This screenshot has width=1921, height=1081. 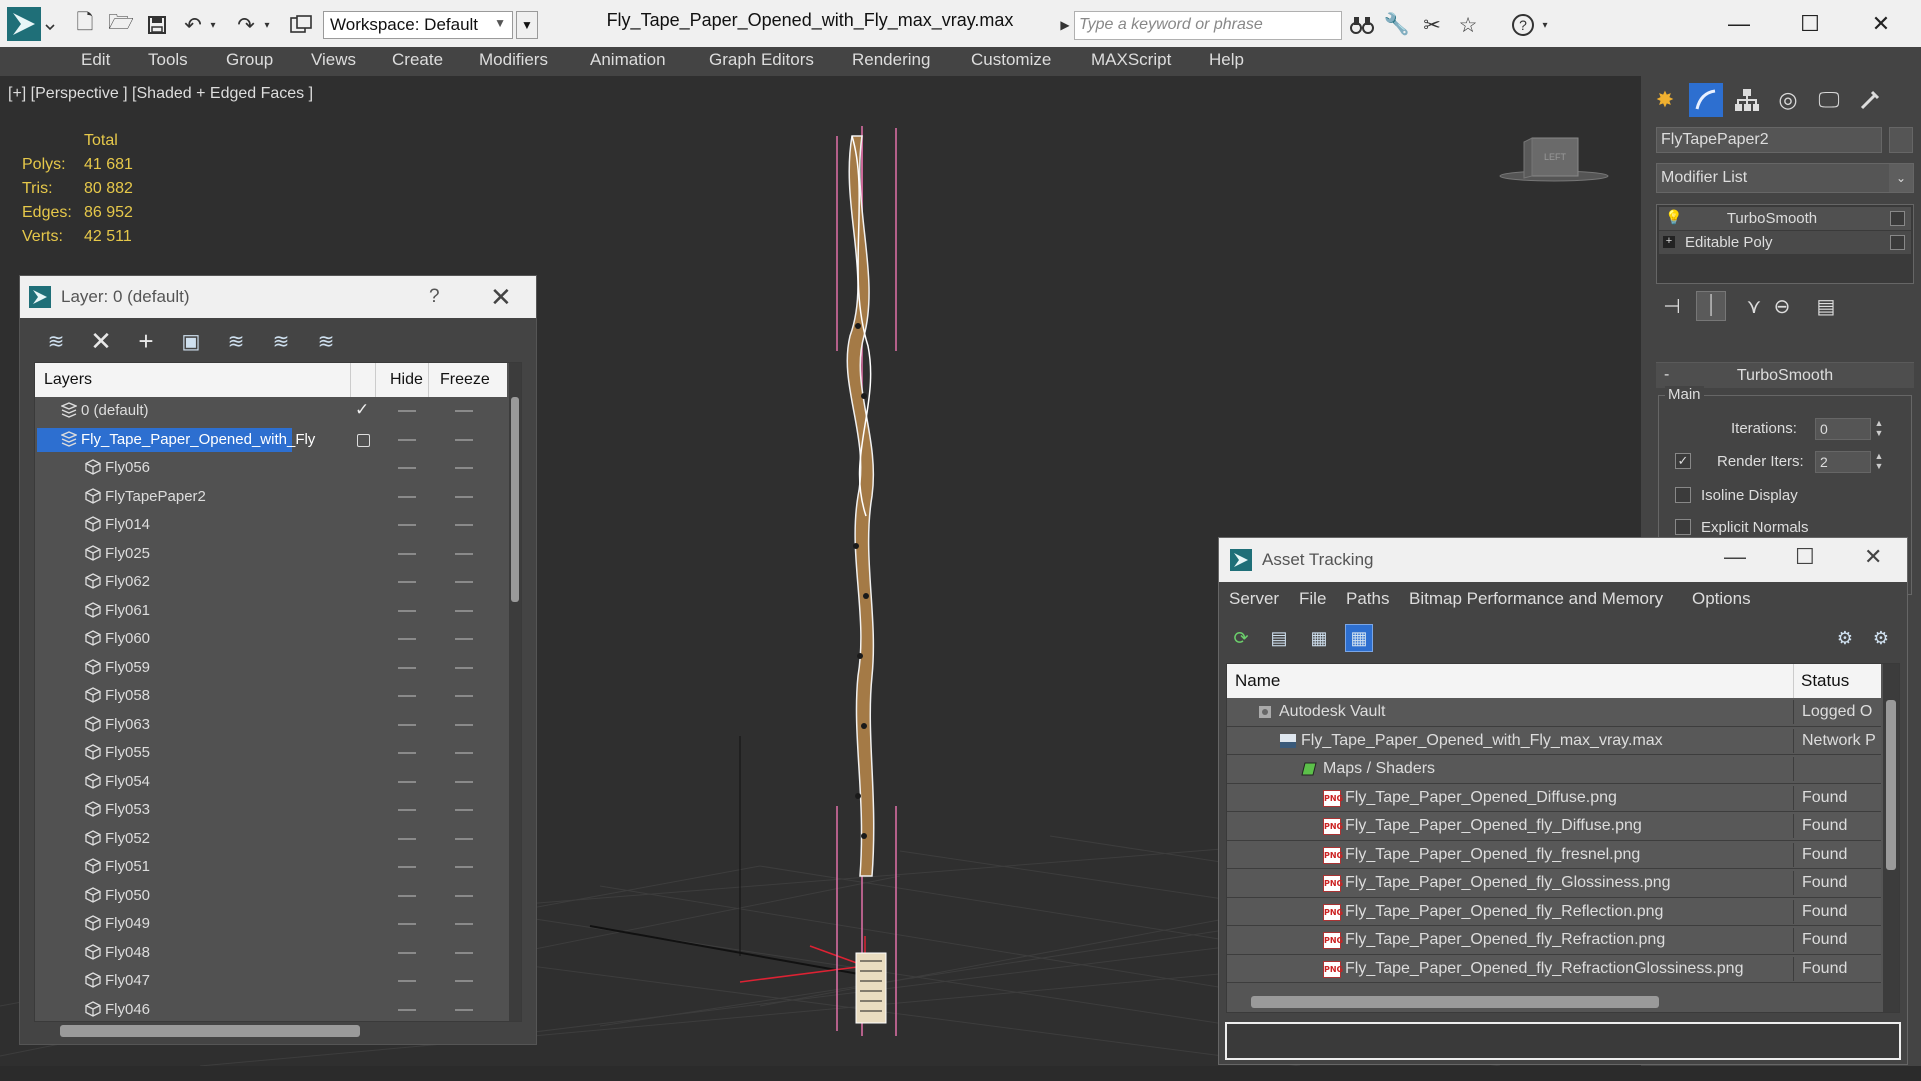 What do you see at coordinates (271, 810) in the screenshot?
I see `layer-row: Fly053` at bounding box center [271, 810].